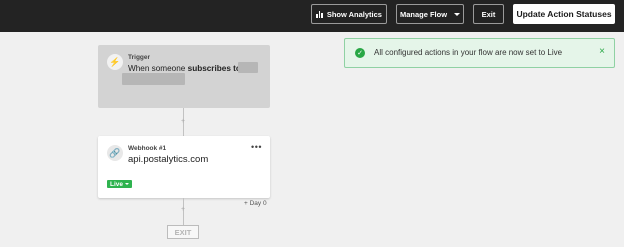 Image resolution: width=624 pixels, height=247 pixels. I want to click on webhook-url: api.postalytics.com, so click(168, 159).